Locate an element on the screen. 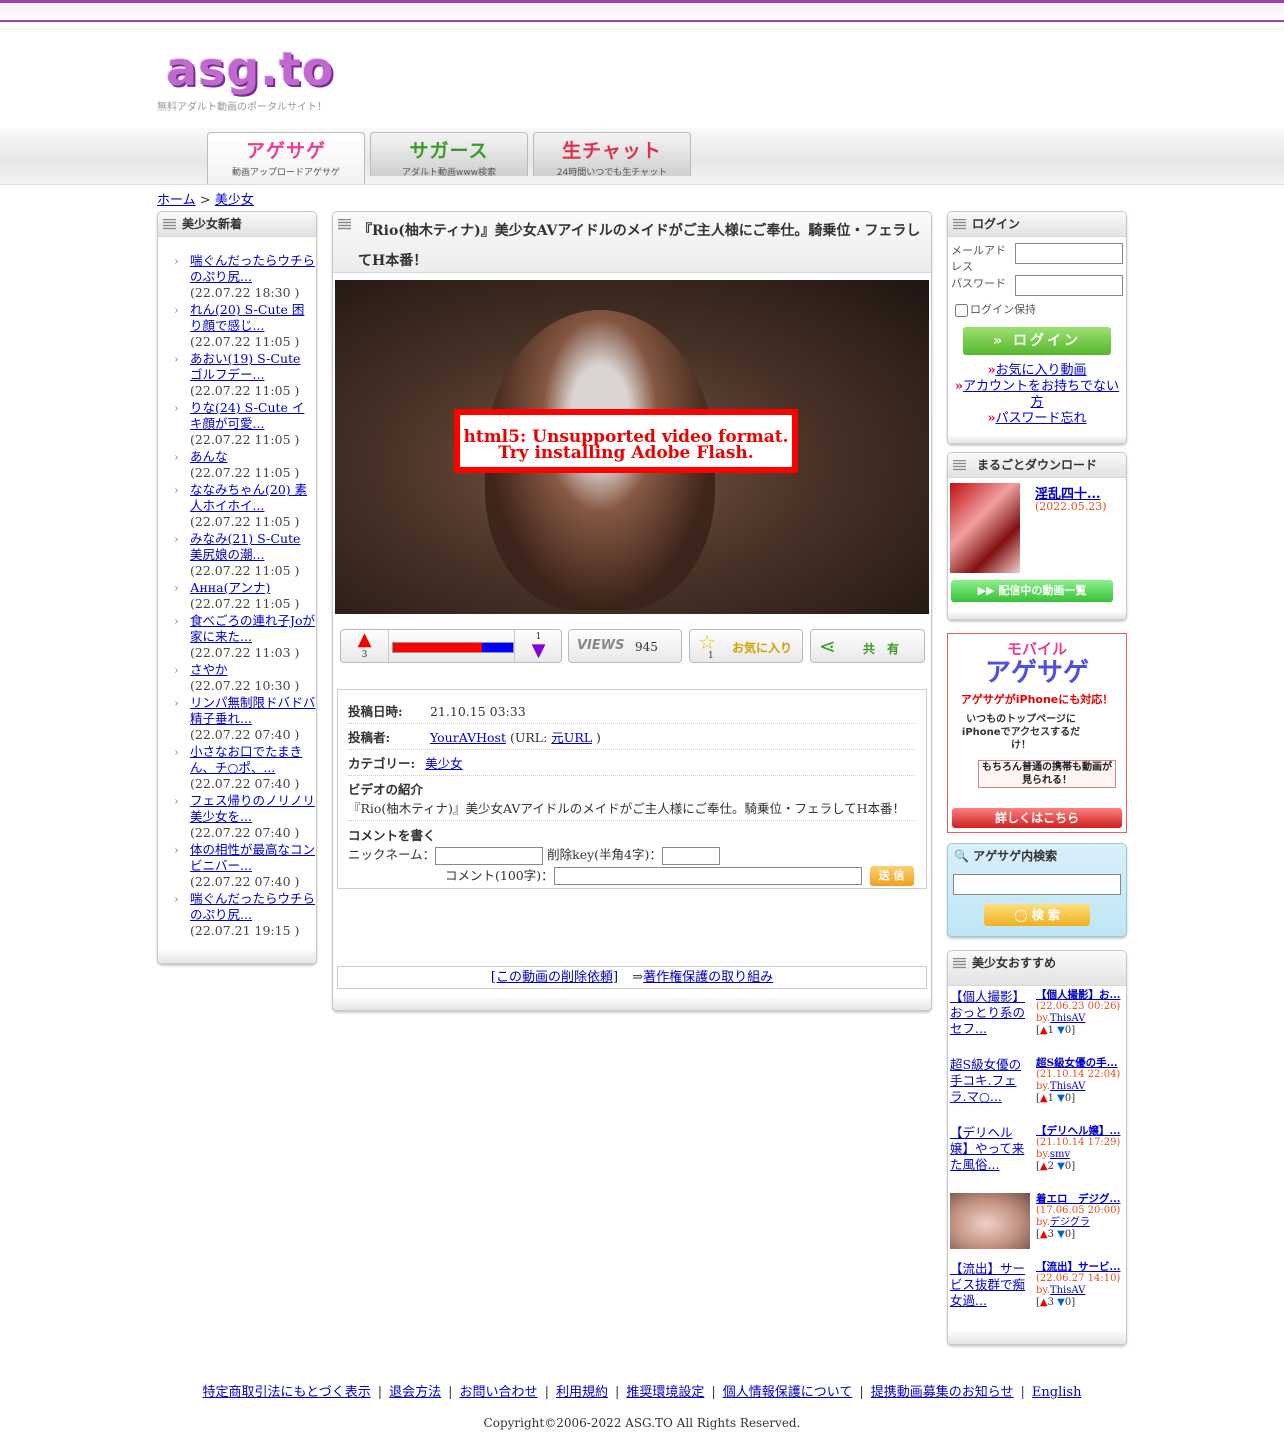 This screenshot has height=1437, width=1284. breadcrumb-home: ホーム is located at coordinates (176, 200).